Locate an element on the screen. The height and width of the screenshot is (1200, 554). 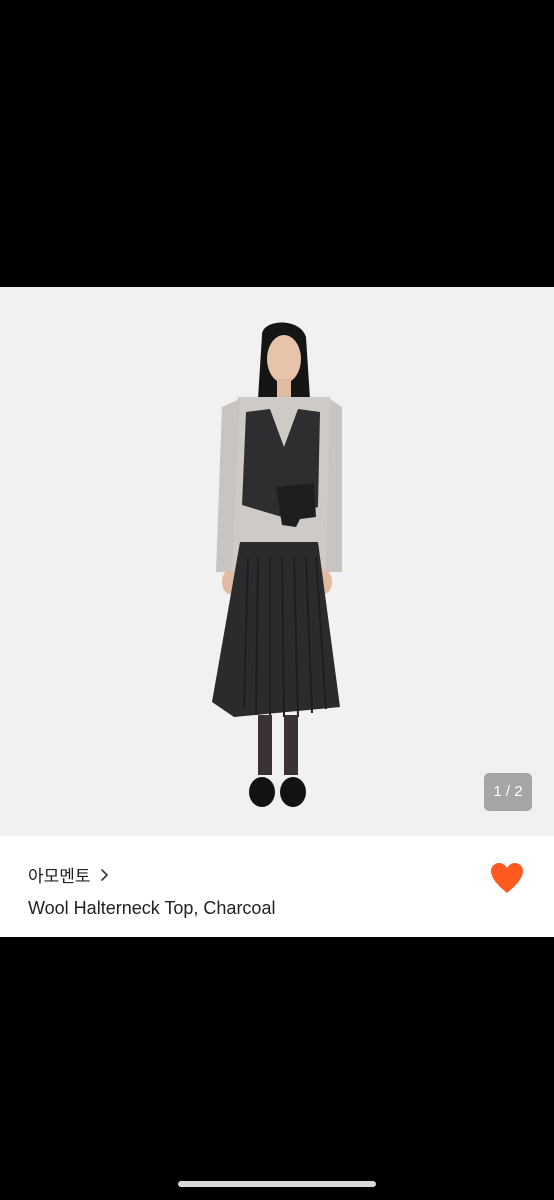
chevron-right-icon is located at coordinates (104, 874).